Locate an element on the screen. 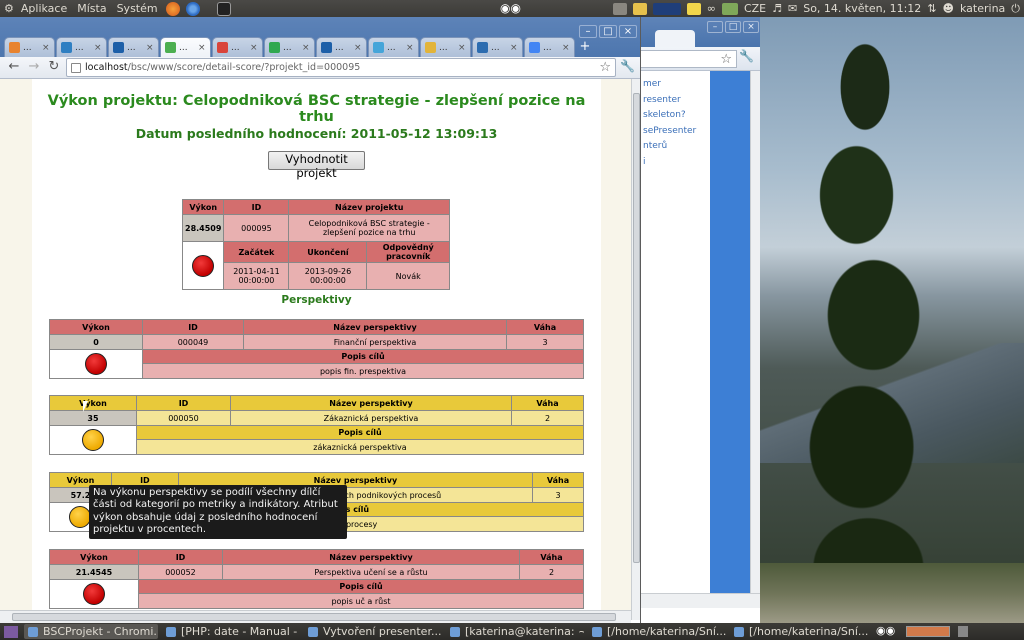 The height and width of the screenshot is (640, 1024). bg-link: nterů is located at coordinates (675, 147).